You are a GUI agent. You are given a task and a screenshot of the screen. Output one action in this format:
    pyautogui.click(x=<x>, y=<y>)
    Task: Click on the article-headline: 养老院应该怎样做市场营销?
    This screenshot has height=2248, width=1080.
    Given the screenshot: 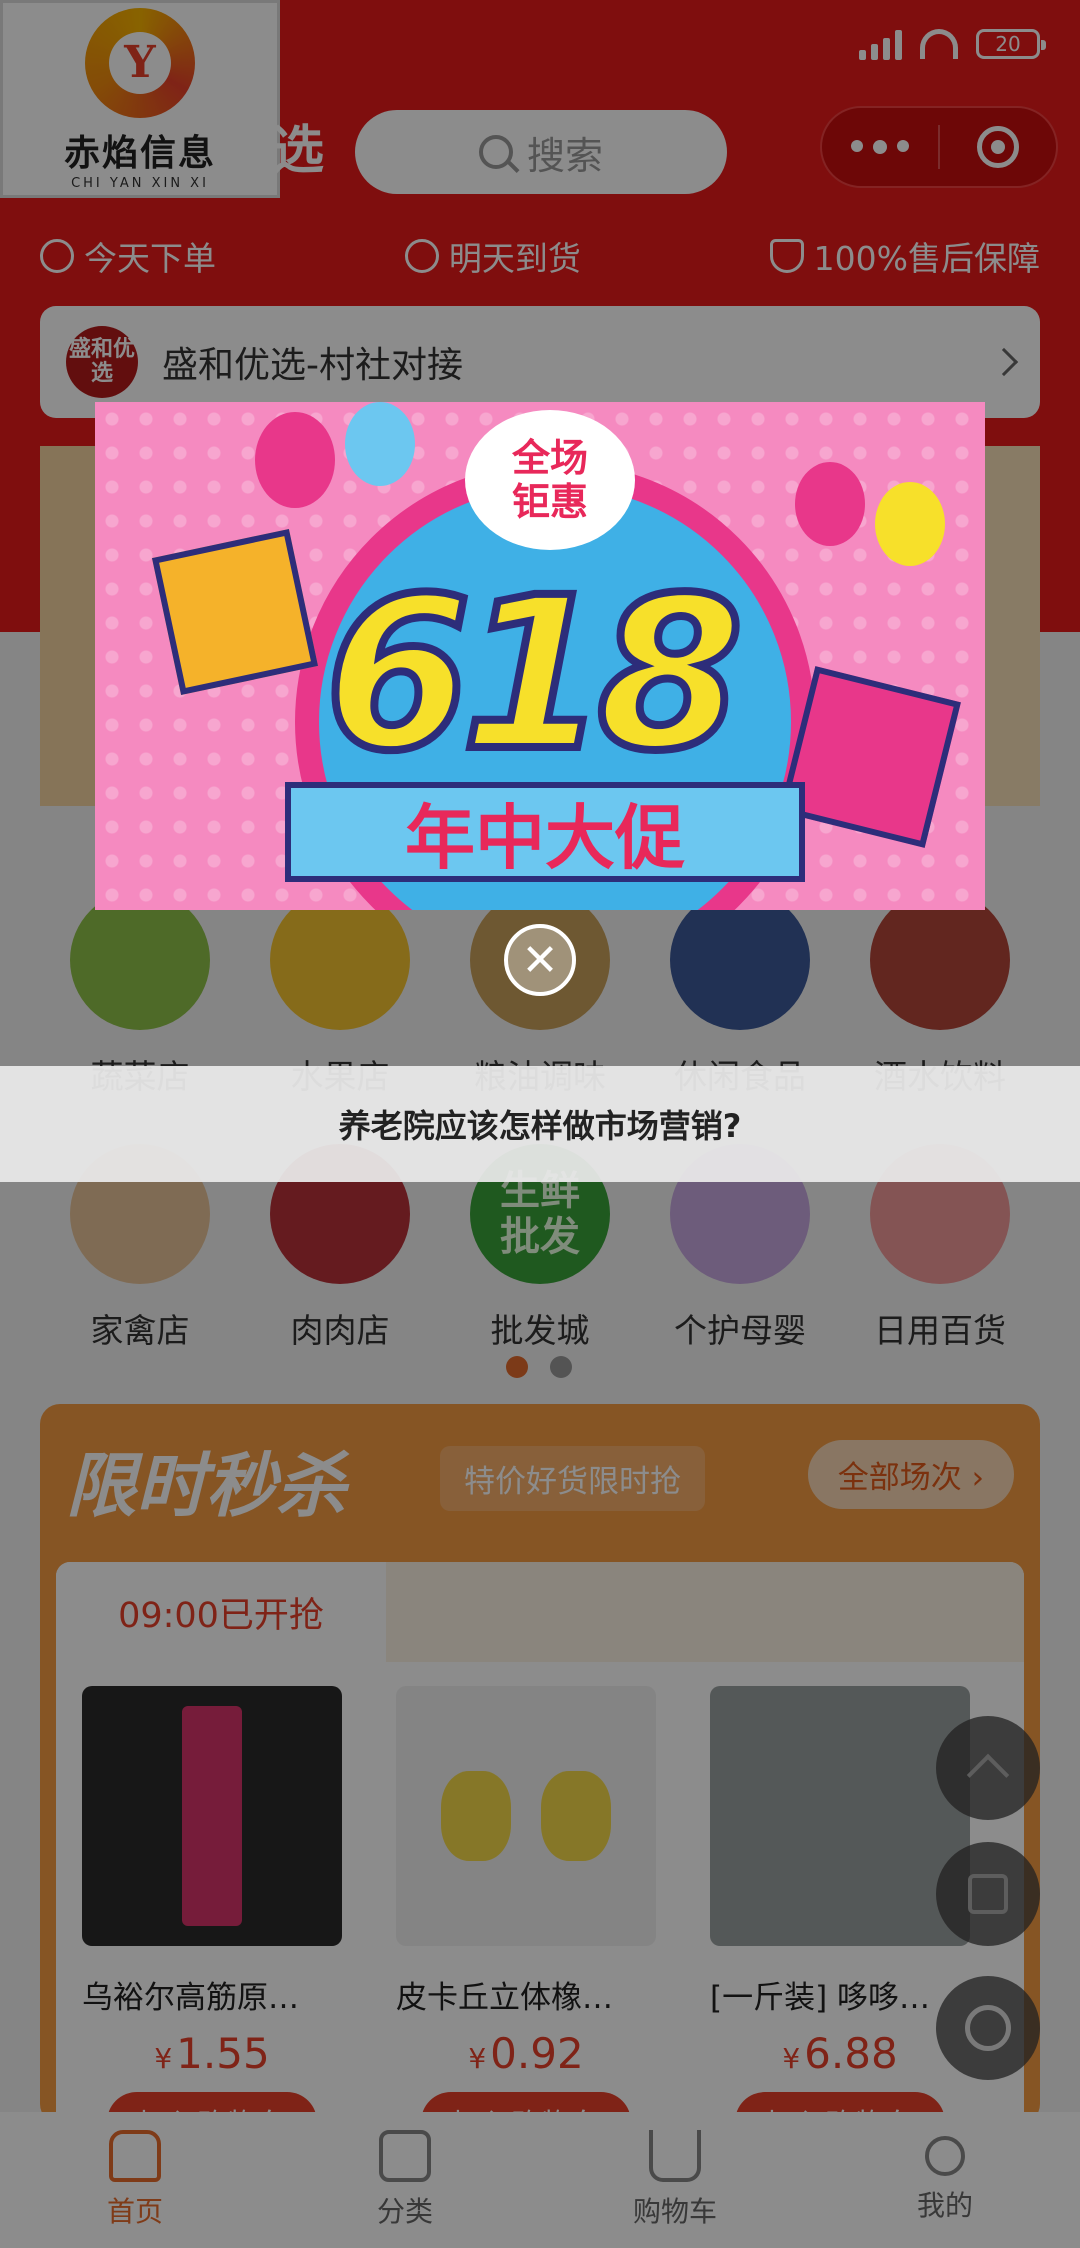 What is the action you would take?
    pyautogui.click(x=540, y=1126)
    